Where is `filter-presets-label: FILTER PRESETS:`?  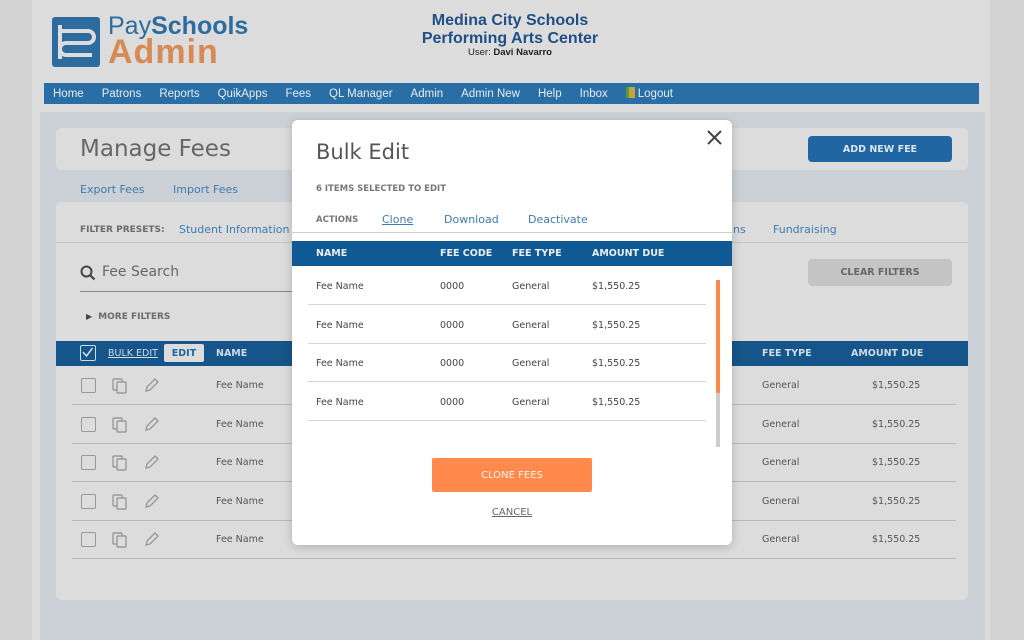 filter-presets-label: FILTER PRESETS: is located at coordinates (122, 230).